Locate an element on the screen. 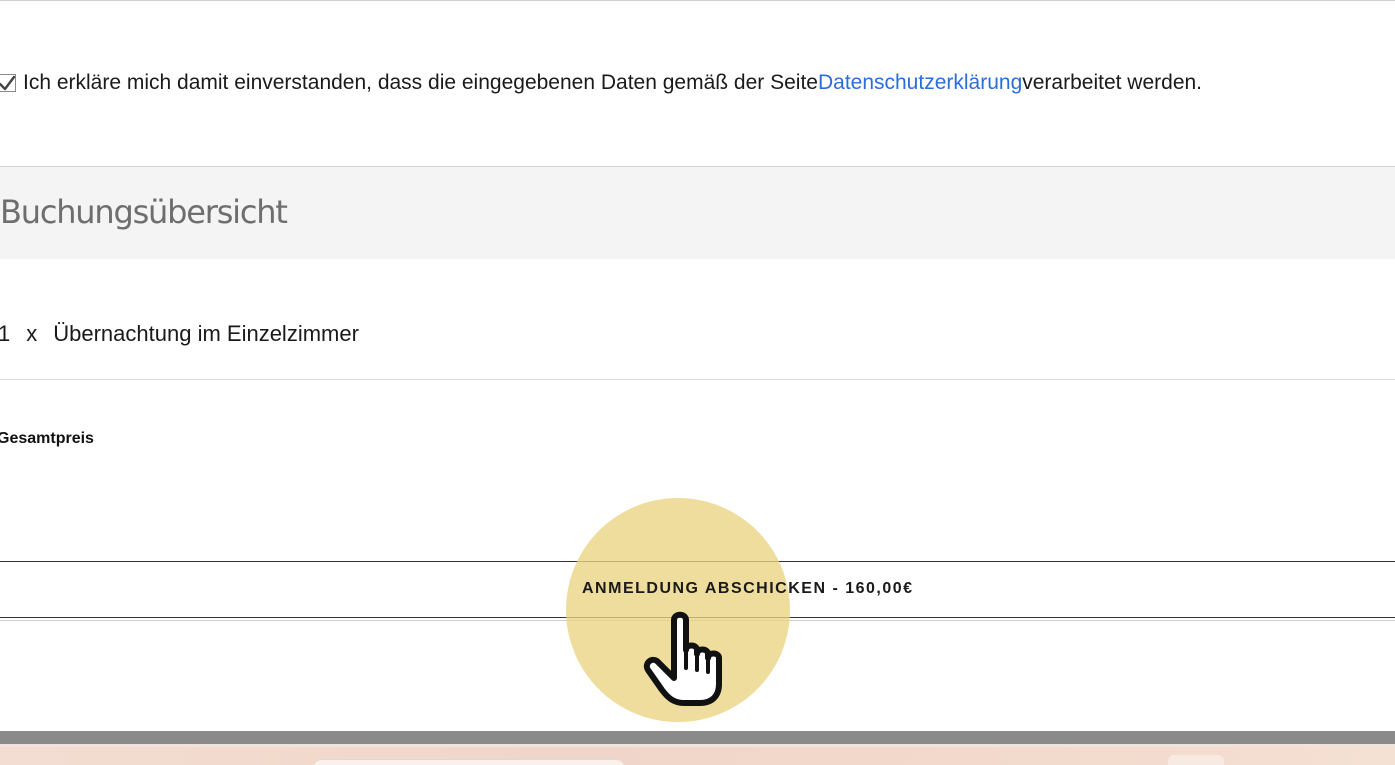  checkmark-icon is located at coordinates (8, 83).